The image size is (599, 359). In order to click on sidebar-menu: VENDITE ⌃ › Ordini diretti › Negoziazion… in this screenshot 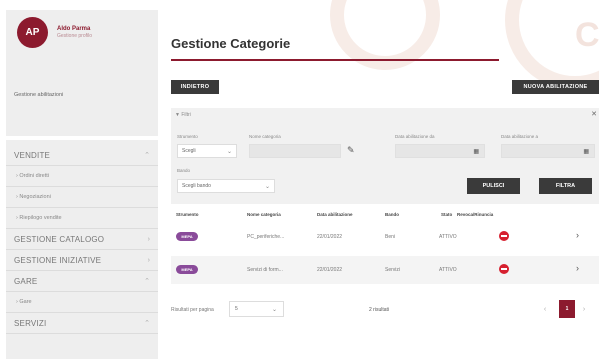, I will do `click(82, 239)`.